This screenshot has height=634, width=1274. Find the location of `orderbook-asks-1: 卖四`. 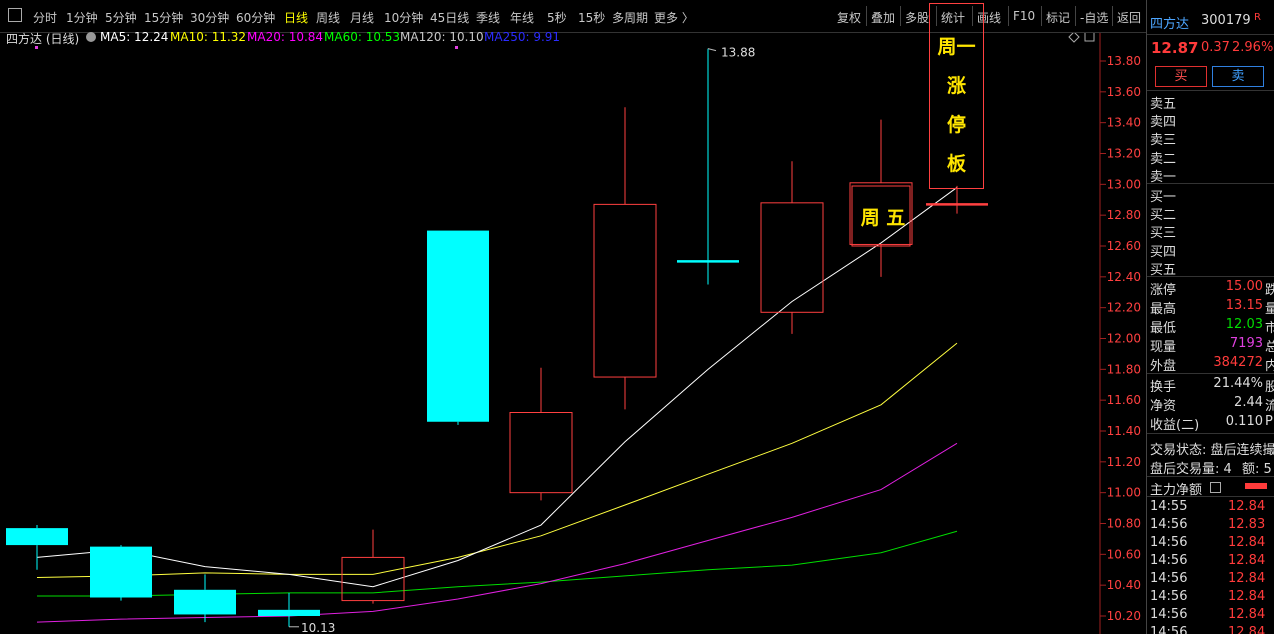

orderbook-asks-1: 卖四 is located at coordinates (1163, 123).